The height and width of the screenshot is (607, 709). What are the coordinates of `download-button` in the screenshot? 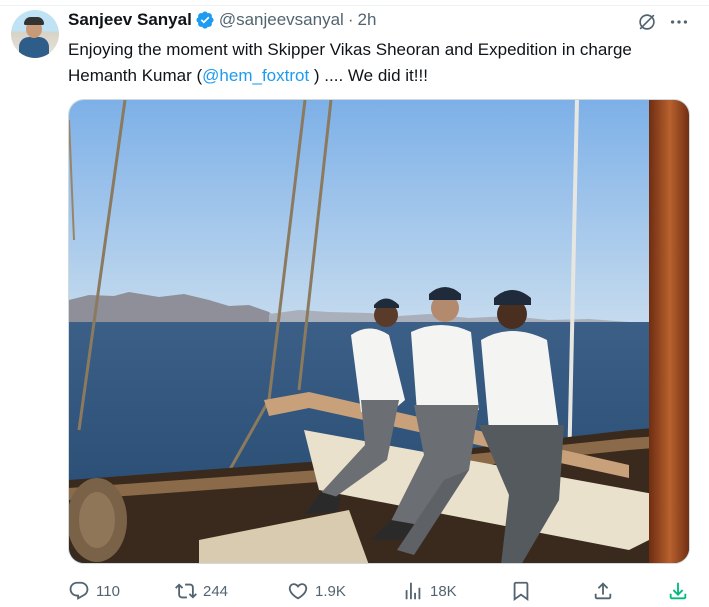 It's located at (678, 591).